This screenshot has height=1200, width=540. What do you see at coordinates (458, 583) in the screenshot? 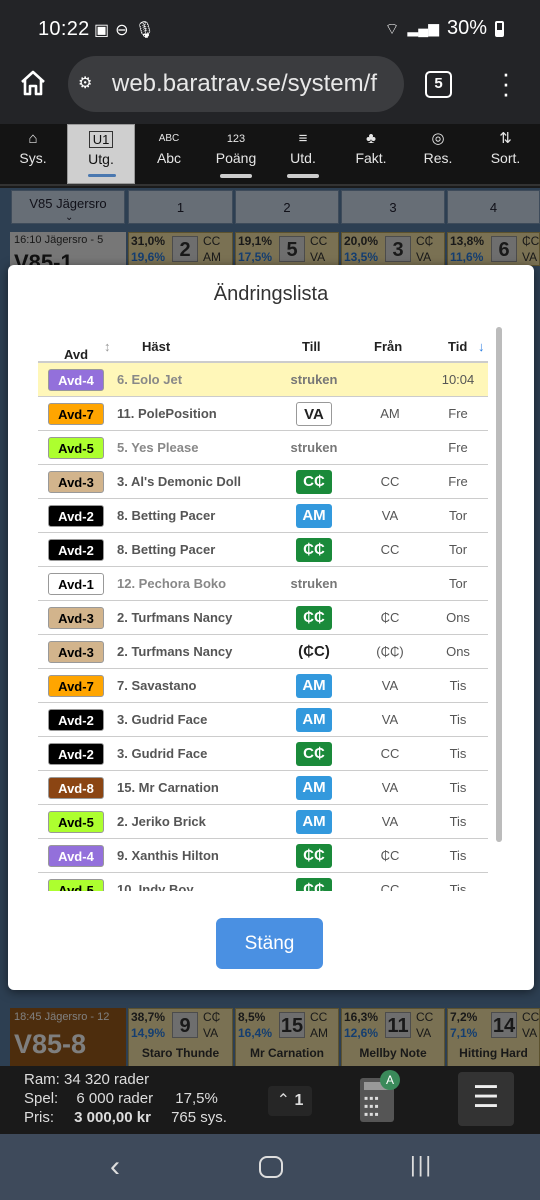
I see `tid-value: Tor` at bounding box center [458, 583].